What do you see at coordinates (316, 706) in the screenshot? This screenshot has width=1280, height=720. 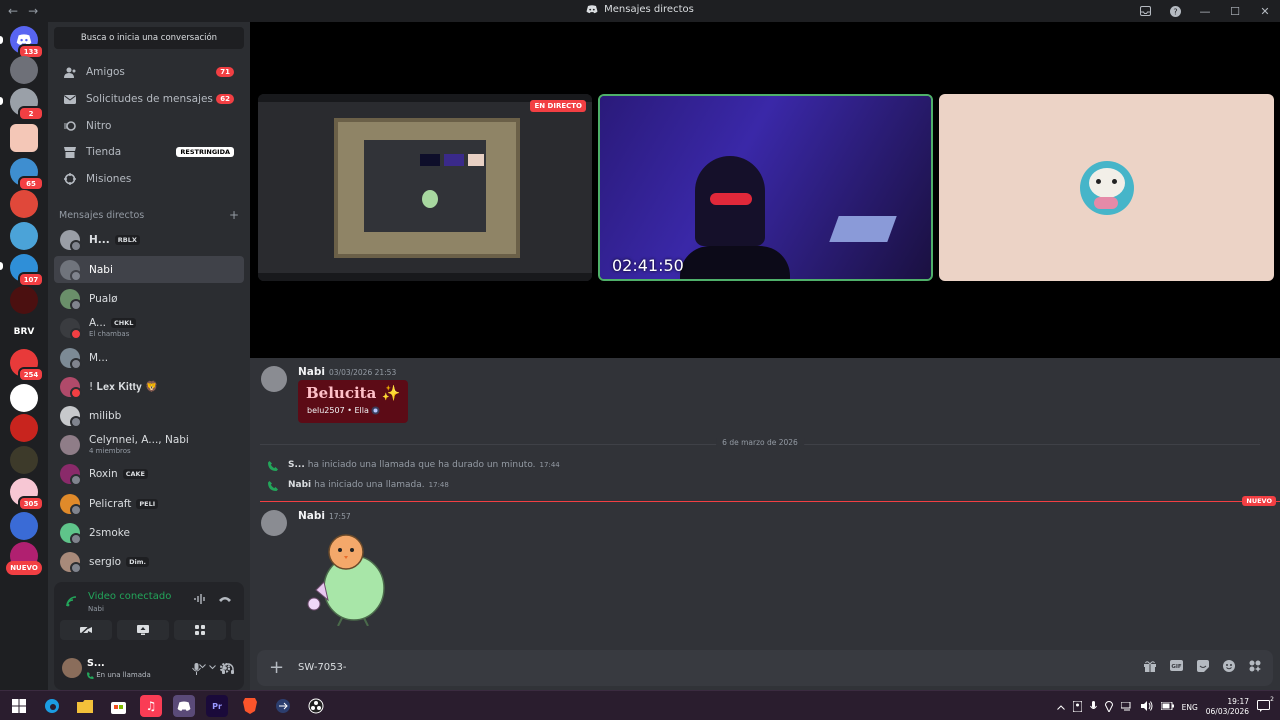 I see `obs-icon` at bounding box center [316, 706].